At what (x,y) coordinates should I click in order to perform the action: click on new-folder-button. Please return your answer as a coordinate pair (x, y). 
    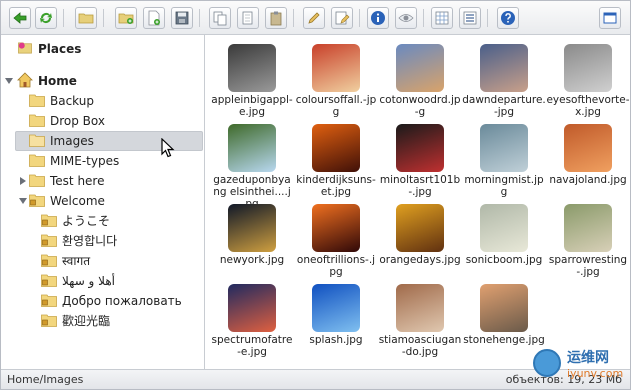
    Looking at the image, I should click on (126, 18).